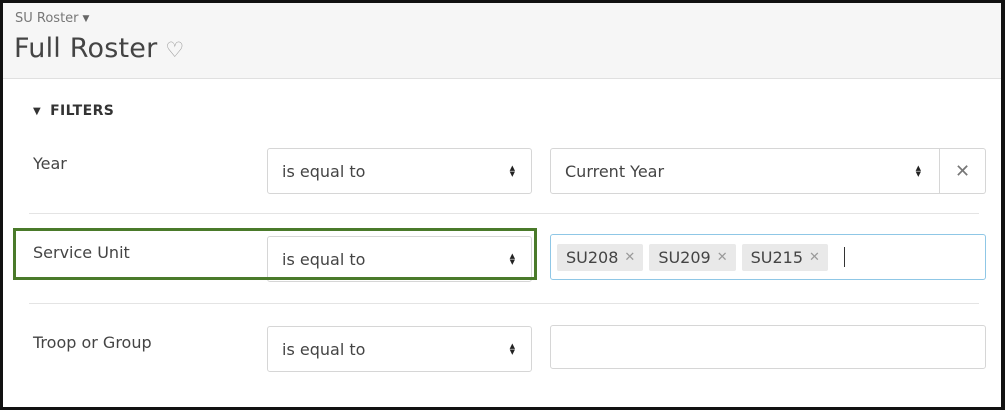 The width and height of the screenshot is (1005, 410). I want to click on service-unit-tag-input: SU208 ✕ SU209 ✕ SU215 ✕, so click(768, 257).